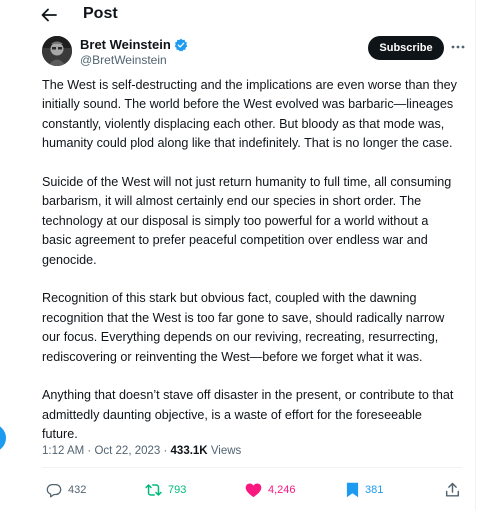  Describe the element at coordinates (282, 490) in the screenshot. I see `like-count: 4,246` at that location.